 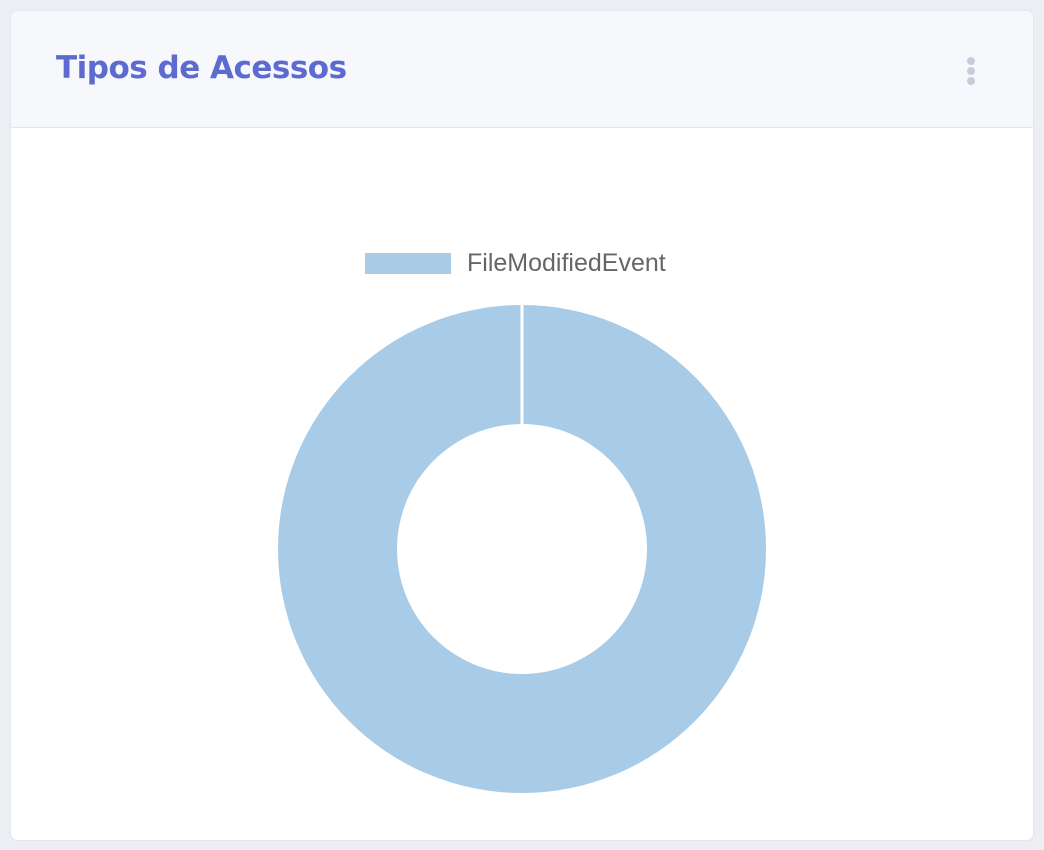 What do you see at coordinates (522, 69) in the screenshot?
I see `card-header: Tipos de Acessos` at bounding box center [522, 69].